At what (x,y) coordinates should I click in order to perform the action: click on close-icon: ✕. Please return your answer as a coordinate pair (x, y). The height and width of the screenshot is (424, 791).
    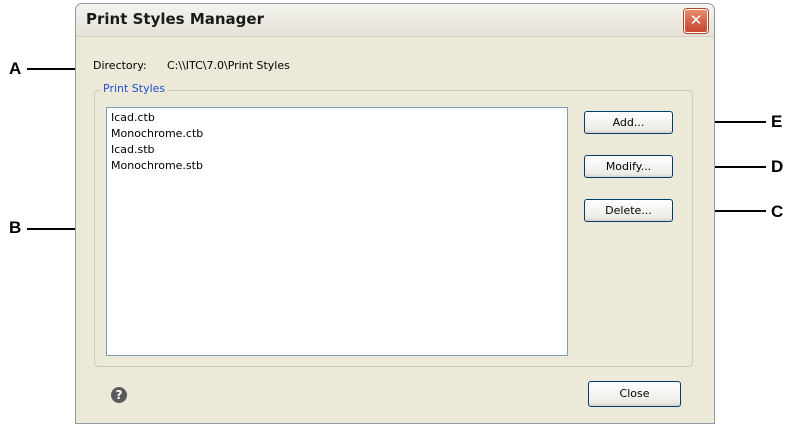
    Looking at the image, I should click on (696, 21).